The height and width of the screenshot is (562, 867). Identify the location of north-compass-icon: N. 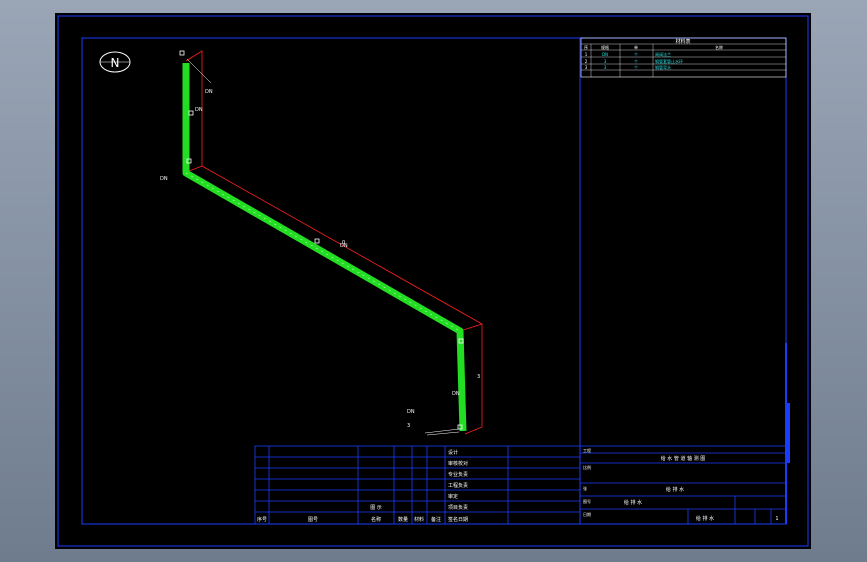
(115, 62).